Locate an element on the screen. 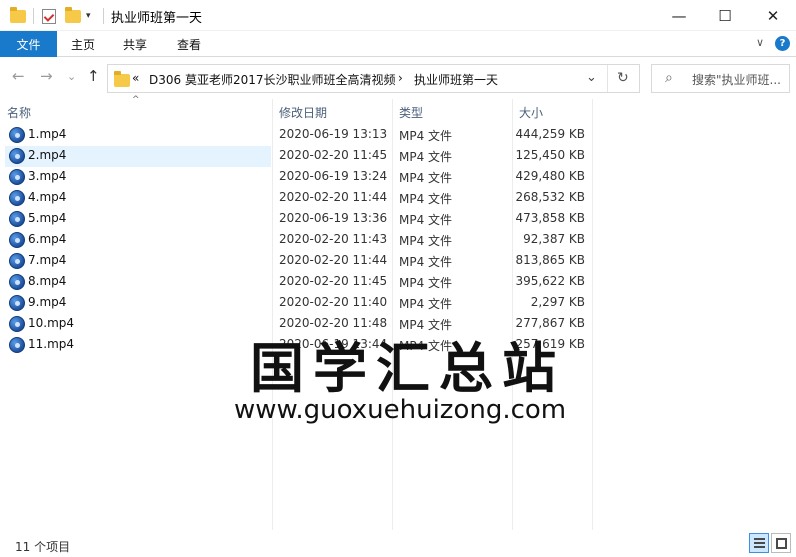 The width and height of the screenshot is (796, 557). file-name: 1.mp4 is located at coordinates (47, 134).